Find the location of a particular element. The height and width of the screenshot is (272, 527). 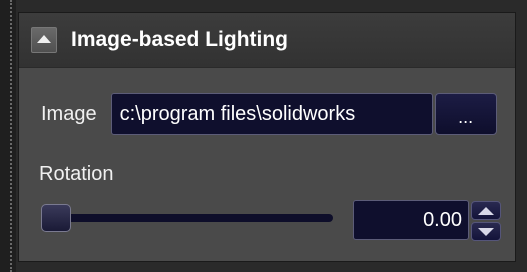

spin-down-icon is located at coordinates (486, 231).